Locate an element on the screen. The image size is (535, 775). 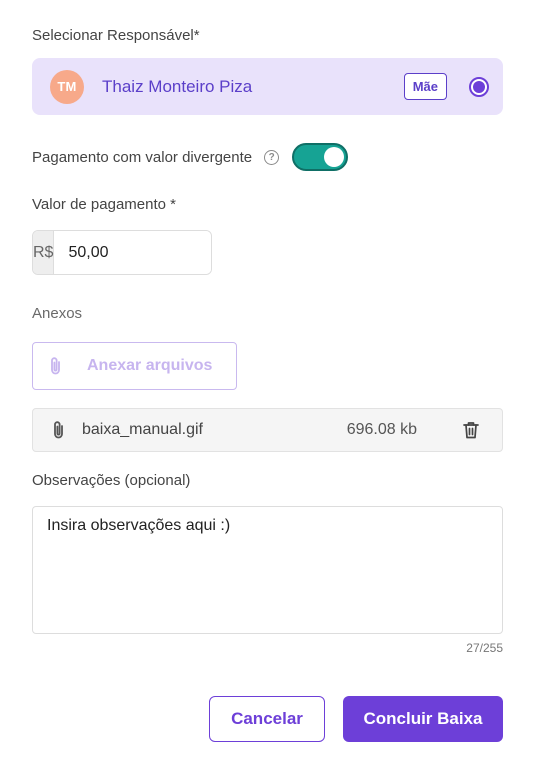
payment-value-input is located at coordinates (132, 252).